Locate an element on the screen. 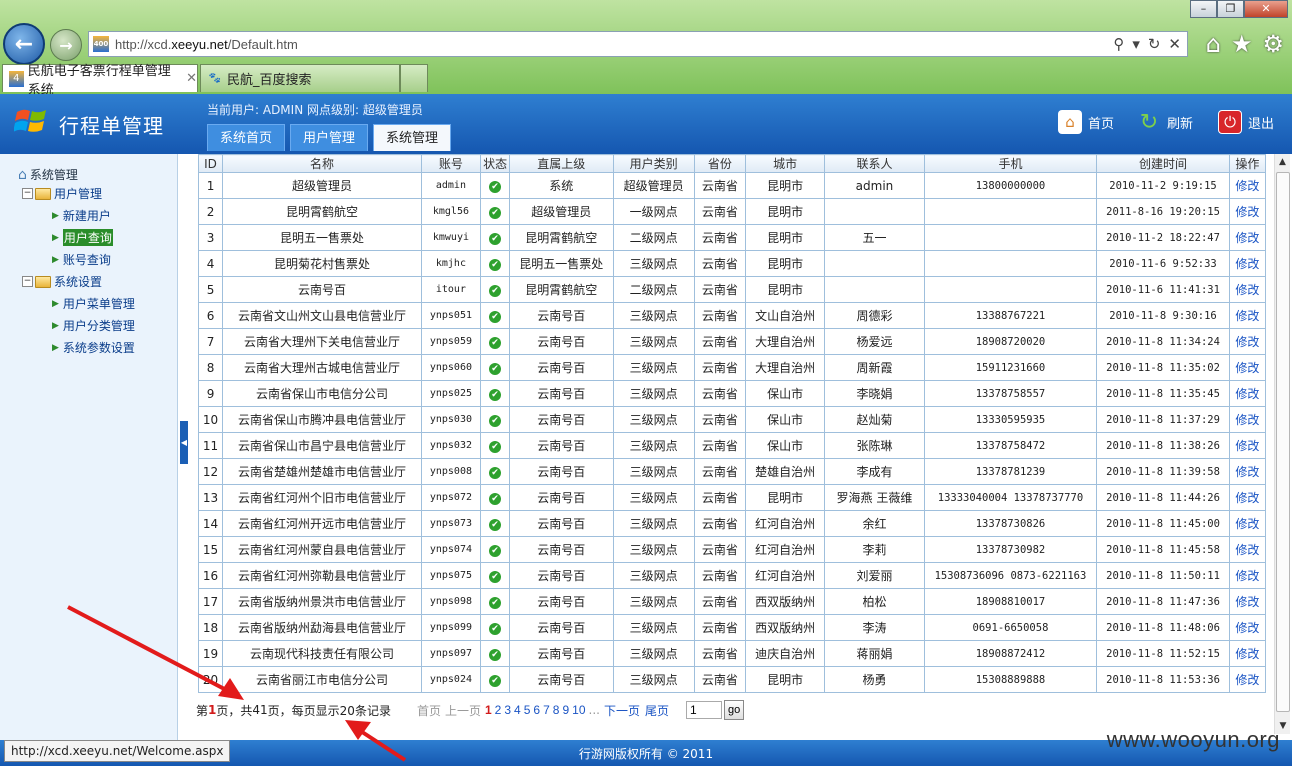  tree-root: ⌂ 系统管理 is located at coordinates (48, 174).